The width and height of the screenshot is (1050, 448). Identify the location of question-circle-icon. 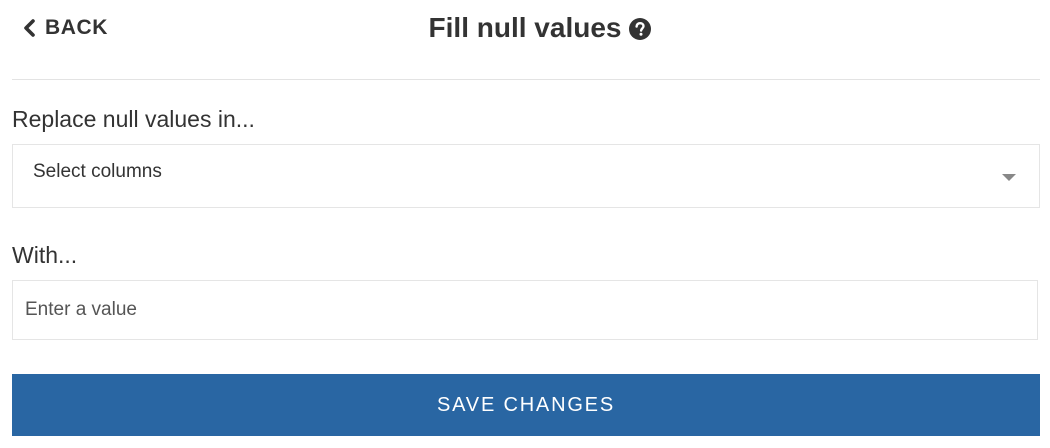
(640, 29).